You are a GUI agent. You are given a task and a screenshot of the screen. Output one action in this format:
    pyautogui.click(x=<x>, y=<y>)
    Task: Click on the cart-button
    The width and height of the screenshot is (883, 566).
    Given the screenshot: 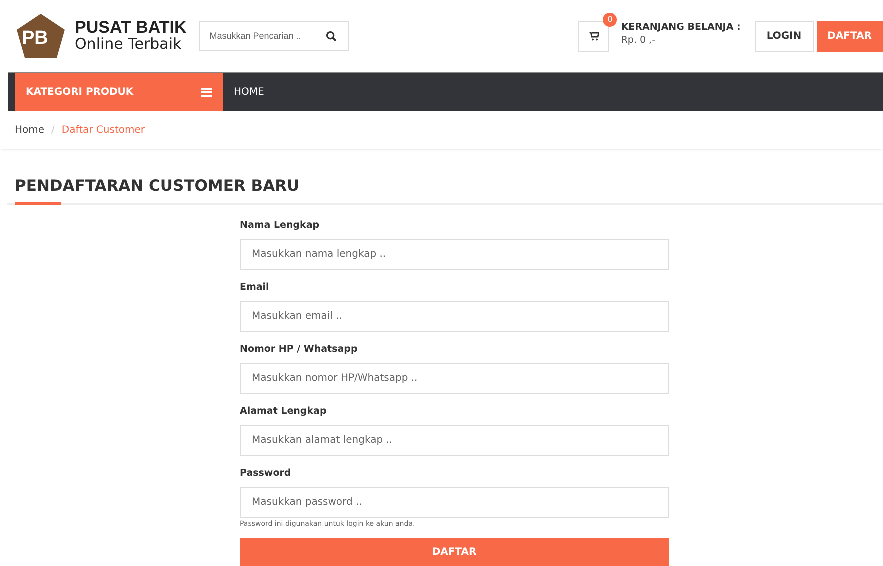 What is the action you would take?
    pyautogui.click(x=594, y=36)
    